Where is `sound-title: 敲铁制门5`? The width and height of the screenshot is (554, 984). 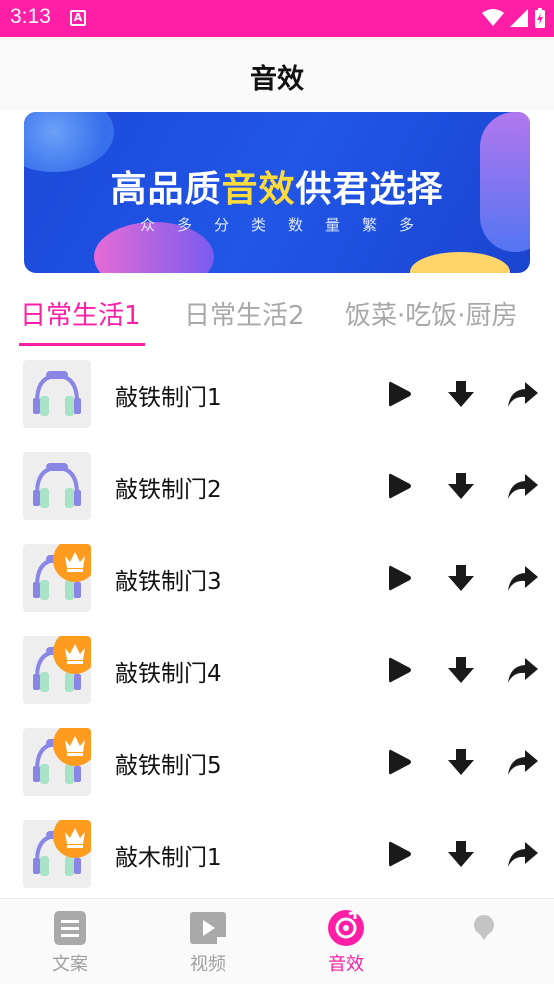
sound-title: 敲铁制门5 is located at coordinates (168, 766).